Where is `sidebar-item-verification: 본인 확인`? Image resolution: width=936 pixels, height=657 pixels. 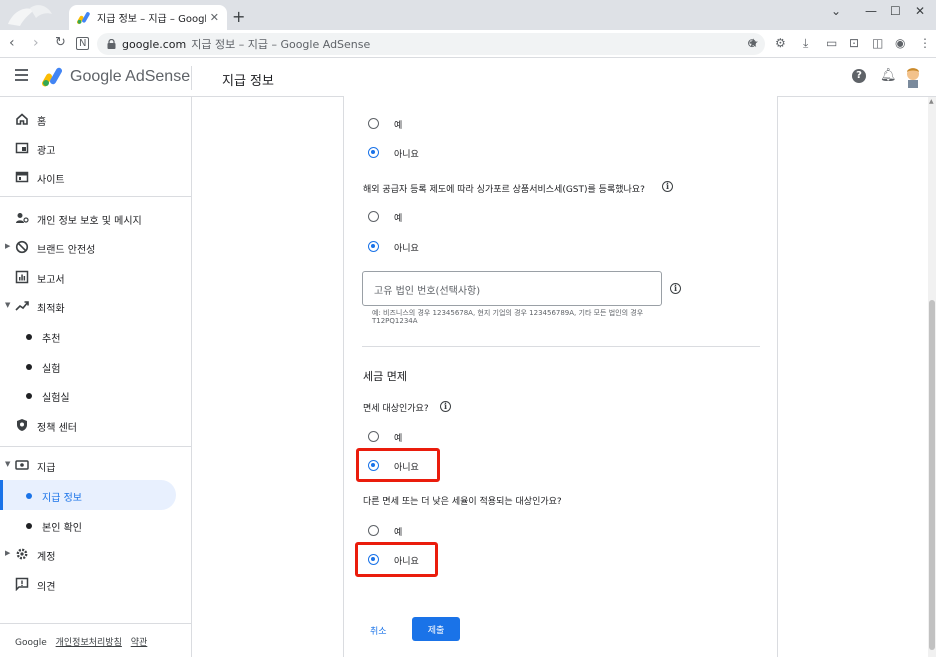
sidebar-item-verification: 본인 확인 is located at coordinates (96, 525).